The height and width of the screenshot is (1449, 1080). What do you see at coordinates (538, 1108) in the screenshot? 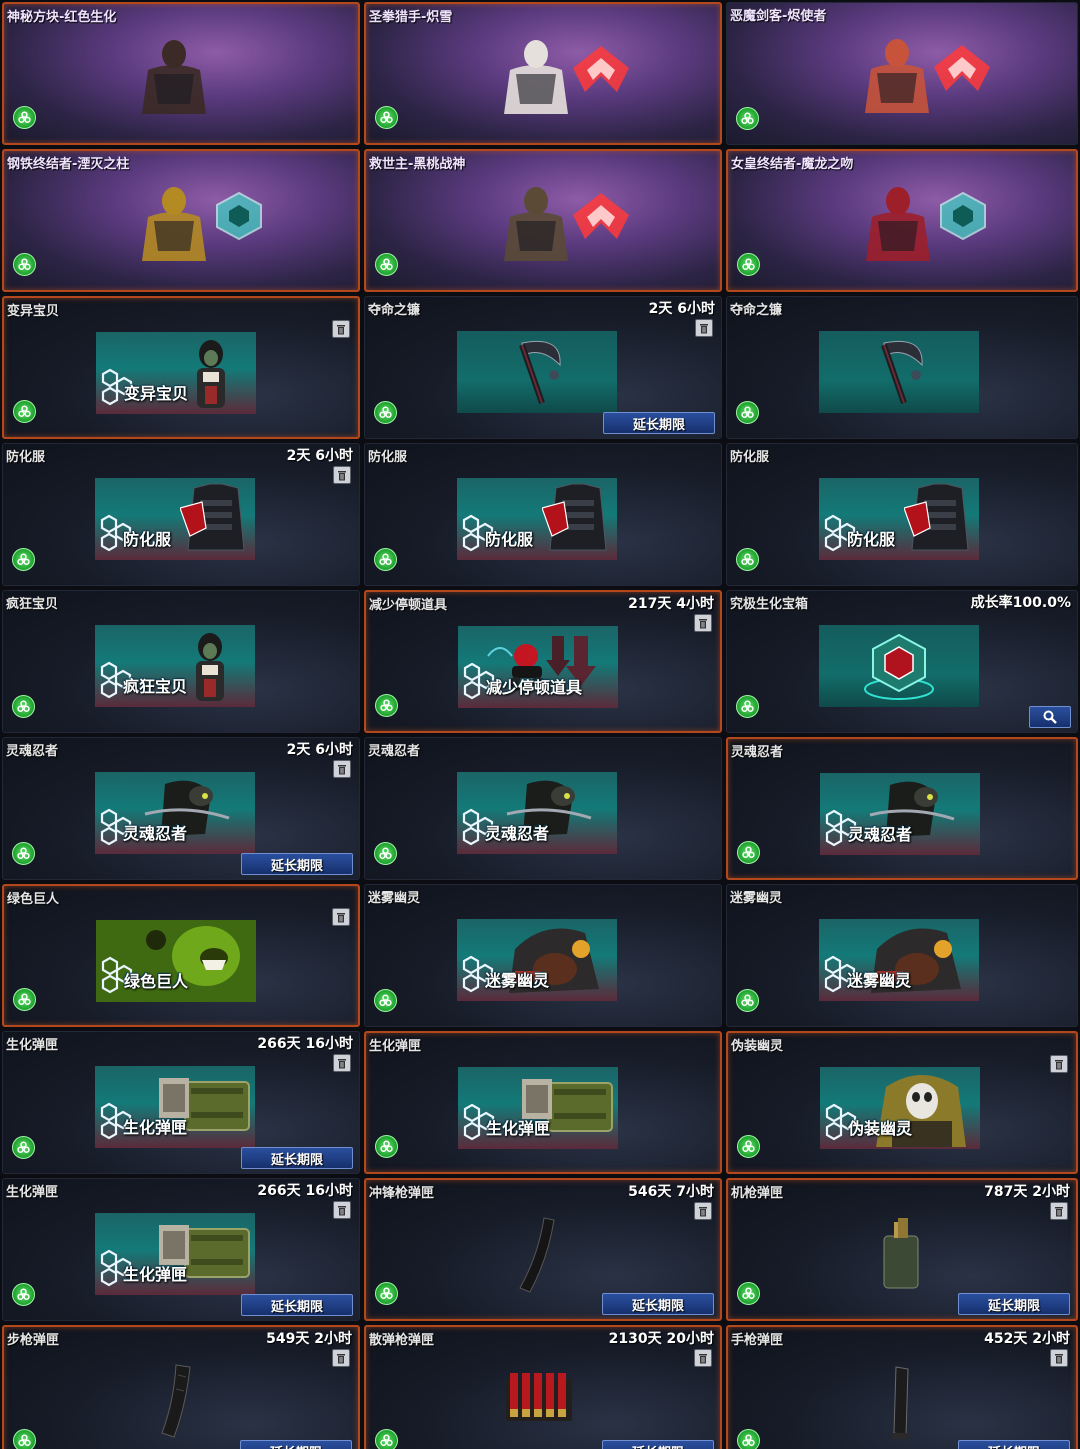
I see `item-thumbnail: 生化弹匣` at bounding box center [538, 1108].